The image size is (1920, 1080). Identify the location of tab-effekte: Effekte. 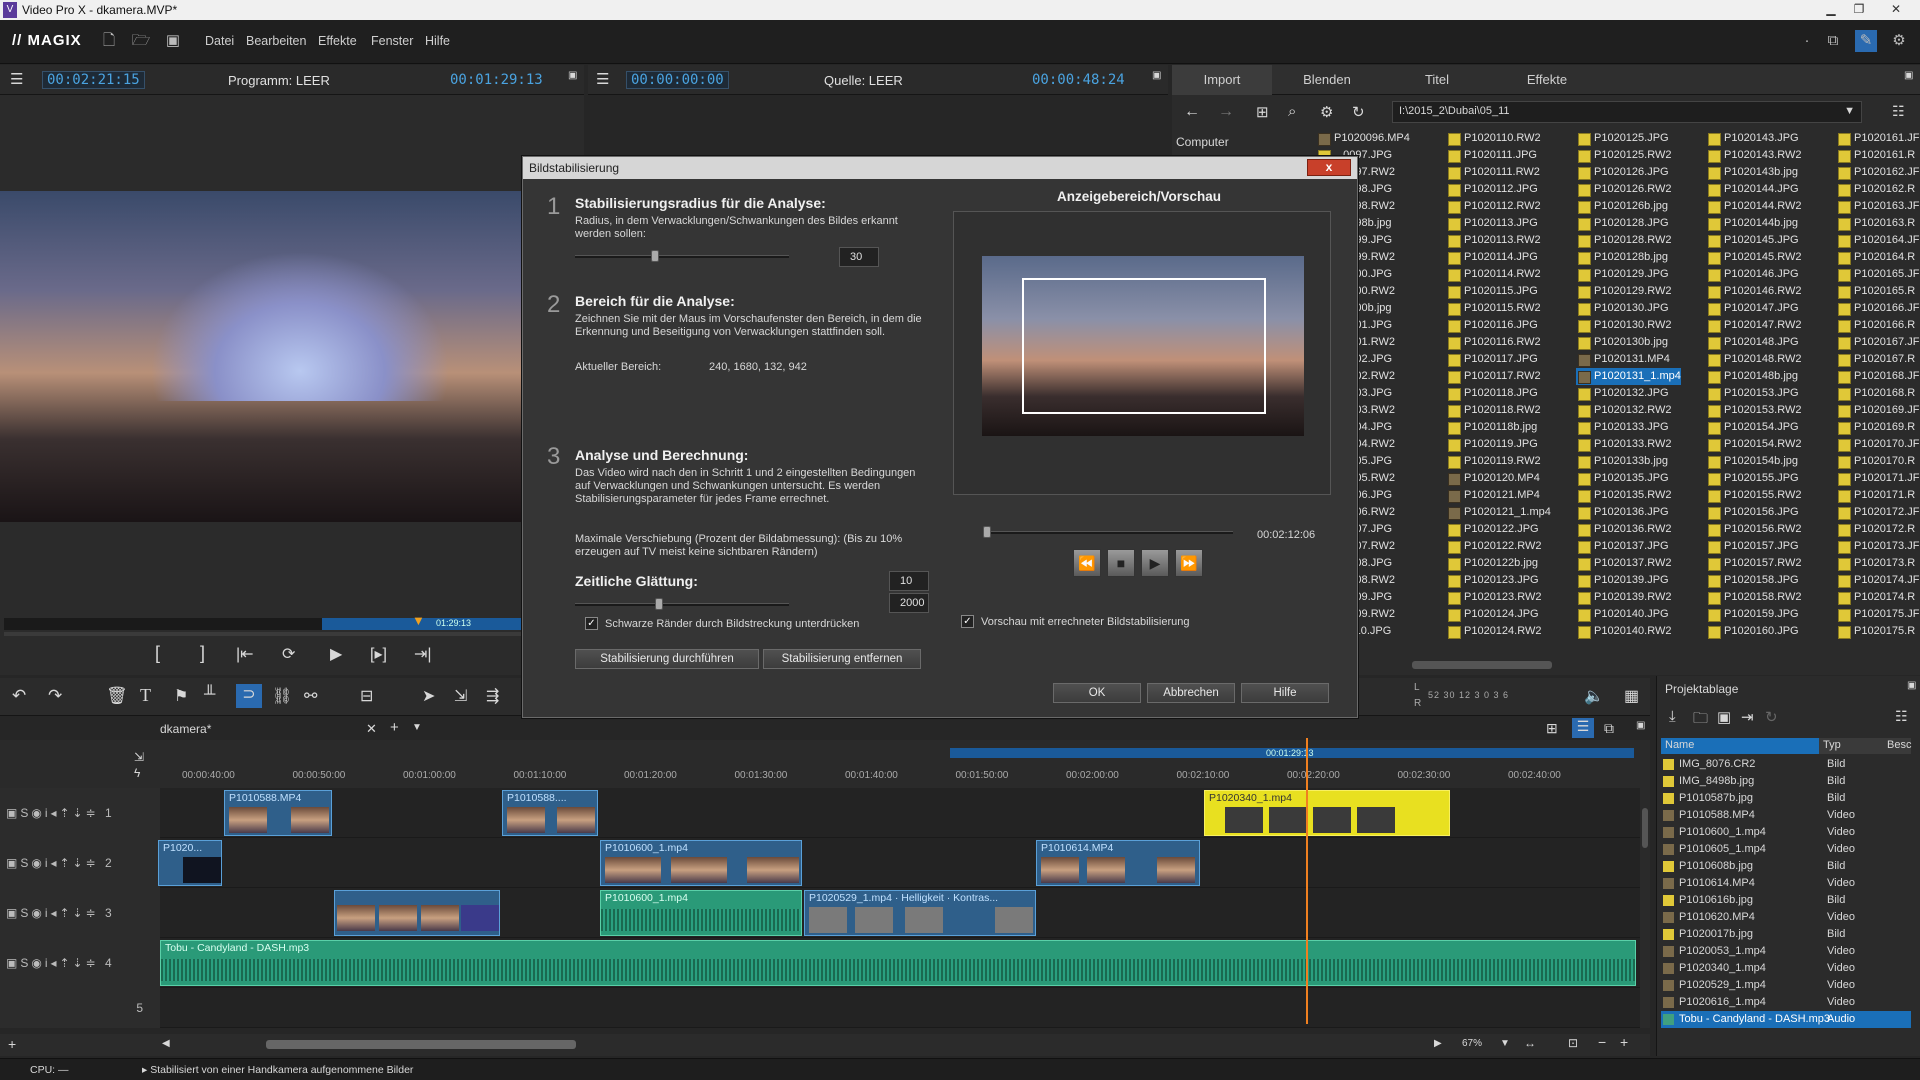
(1547, 80).